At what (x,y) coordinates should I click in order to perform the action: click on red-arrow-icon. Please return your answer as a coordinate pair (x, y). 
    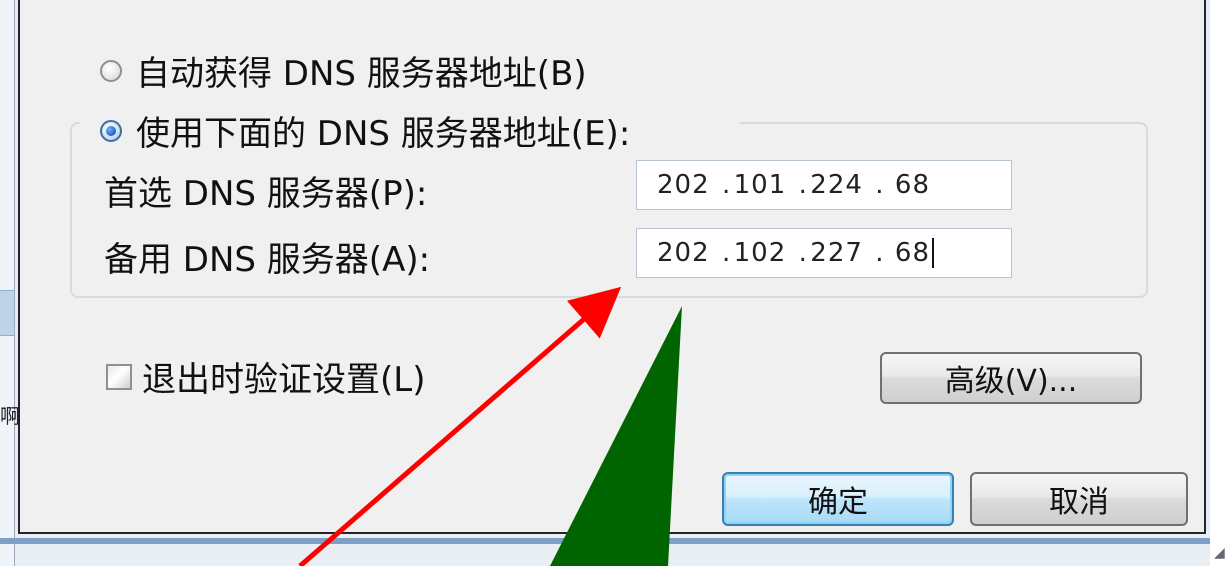
    Looking at the image, I should click on (460, 426).